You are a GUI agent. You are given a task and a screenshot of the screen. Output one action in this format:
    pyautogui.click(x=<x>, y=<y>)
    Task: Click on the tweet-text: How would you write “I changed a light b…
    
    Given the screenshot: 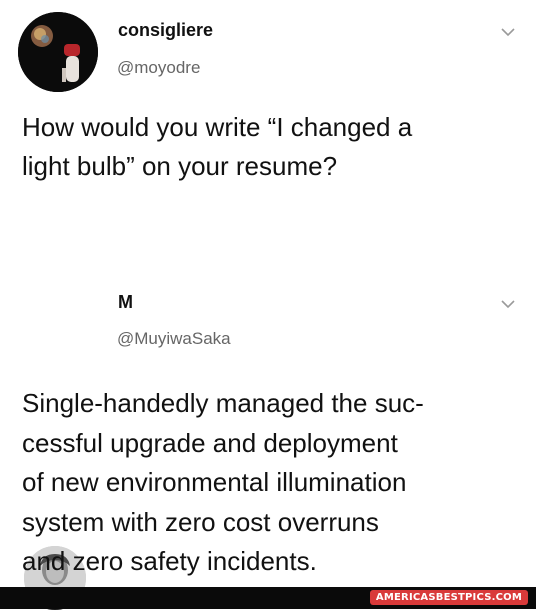 What is the action you would take?
    pyautogui.click(x=217, y=146)
    